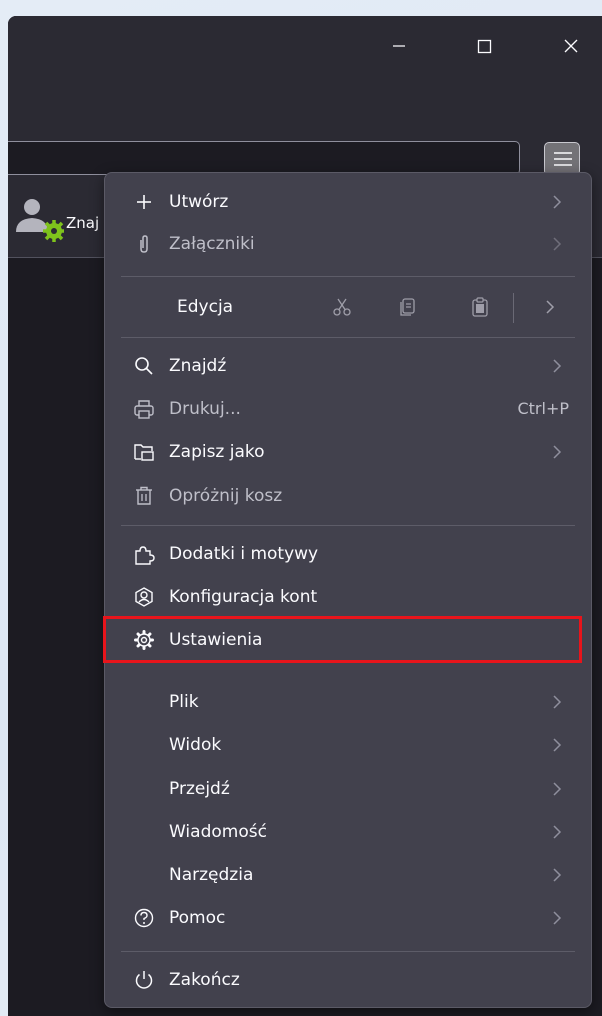 This screenshot has height=1016, width=602. What do you see at coordinates (204, 980) in the screenshot?
I see `menu-item-label: Zakończ` at bounding box center [204, 980].